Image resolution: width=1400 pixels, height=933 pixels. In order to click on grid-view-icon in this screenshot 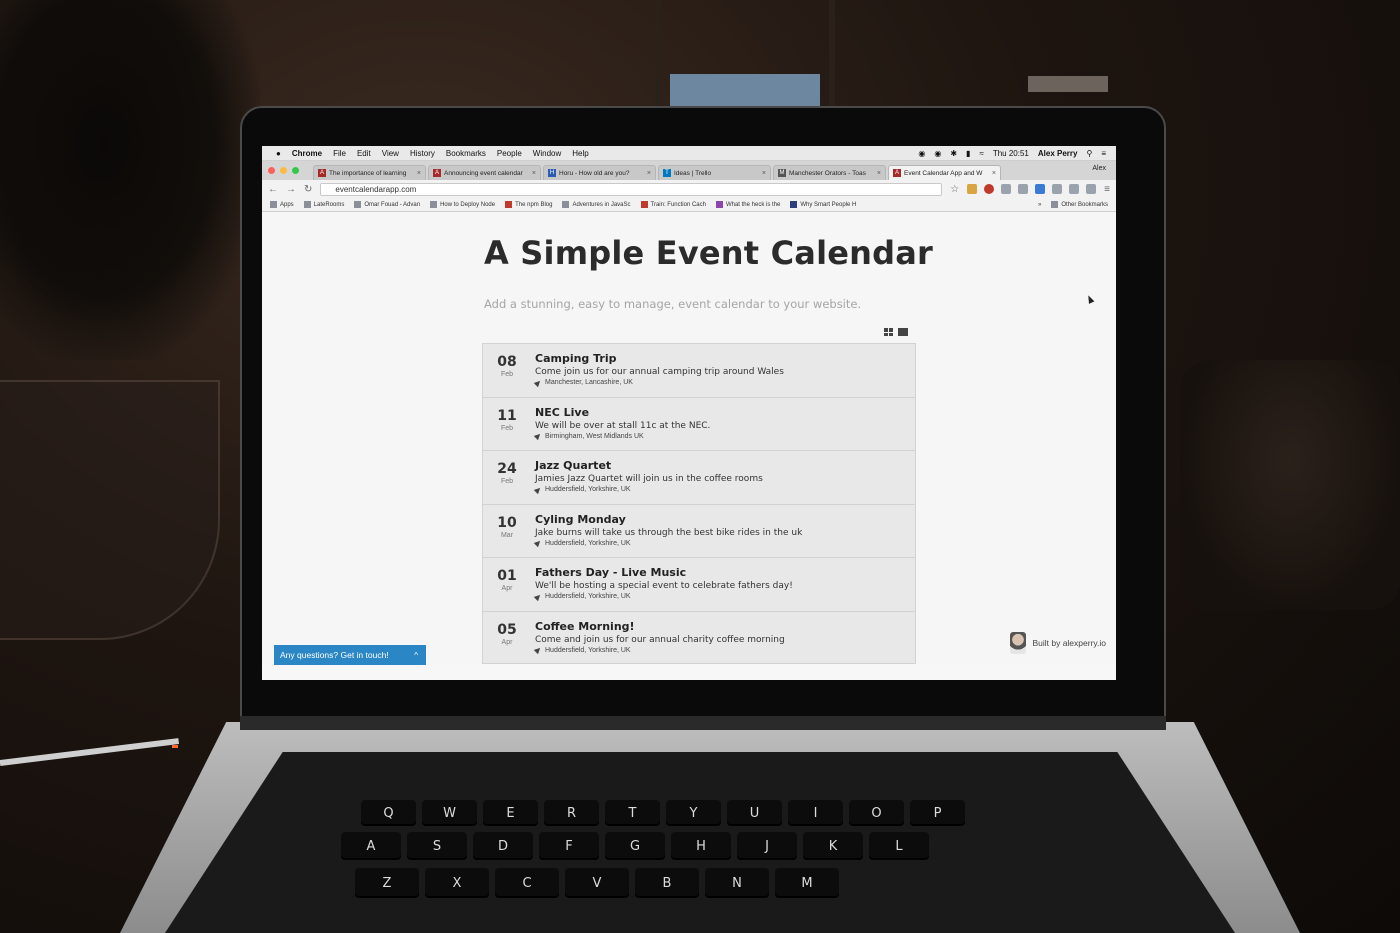, I will do `click(888, 332)`.